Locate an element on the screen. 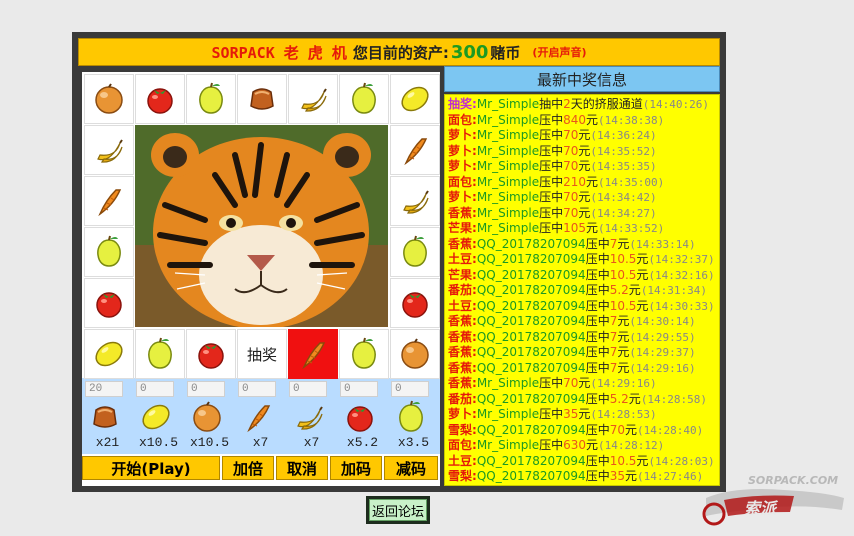  bet-amount-input: 20 is located at coordinates (104, 389).